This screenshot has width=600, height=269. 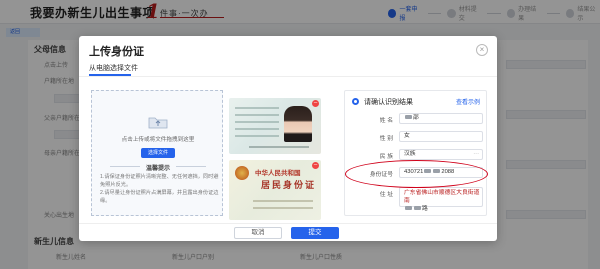 What do you see at coordinates (157, 169) in the screenshot?
I see `tips-title: 温馨提示` at bounding box center [157, 169].